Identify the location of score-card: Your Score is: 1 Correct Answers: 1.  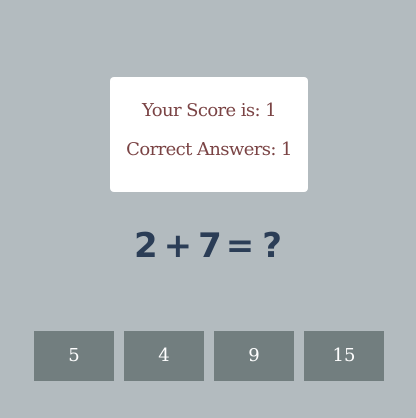
(209, 134).